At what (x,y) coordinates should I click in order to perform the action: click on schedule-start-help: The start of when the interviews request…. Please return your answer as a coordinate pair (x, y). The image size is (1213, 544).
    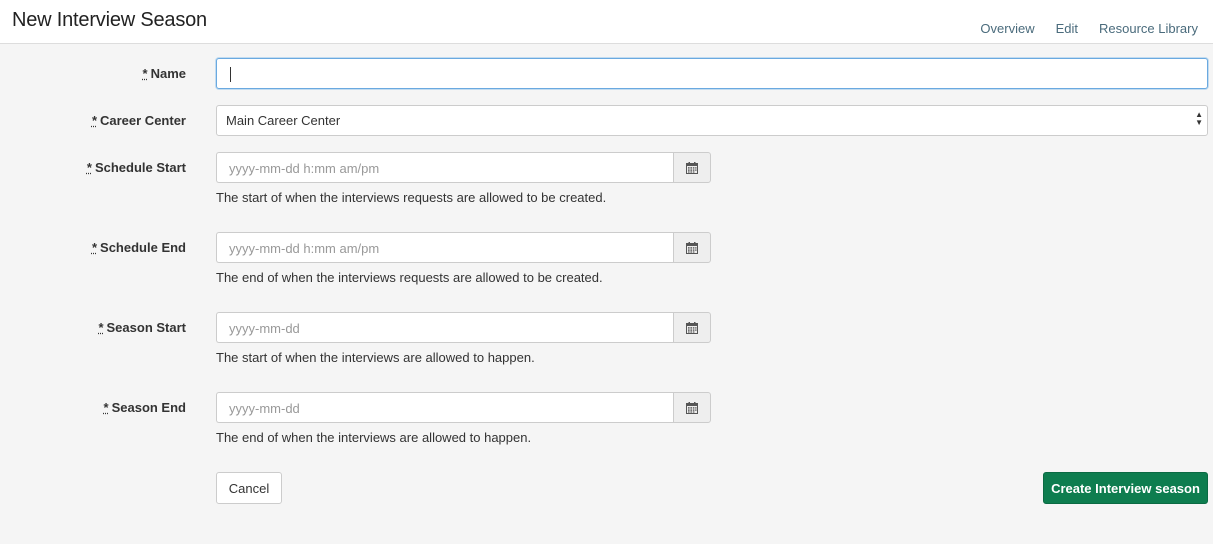
    Looking at the image, I should click on (411, 197).